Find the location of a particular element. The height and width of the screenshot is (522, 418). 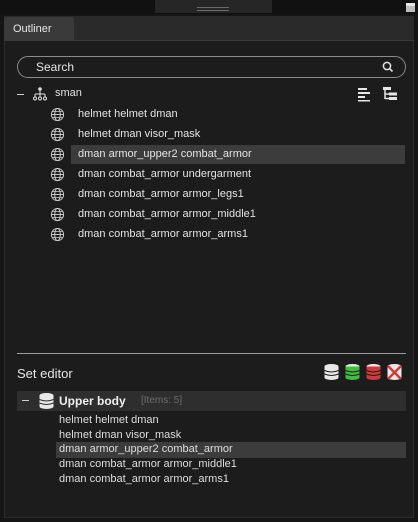

tree-node: helmet dman visor_mask is located at coordinates (210, 135).